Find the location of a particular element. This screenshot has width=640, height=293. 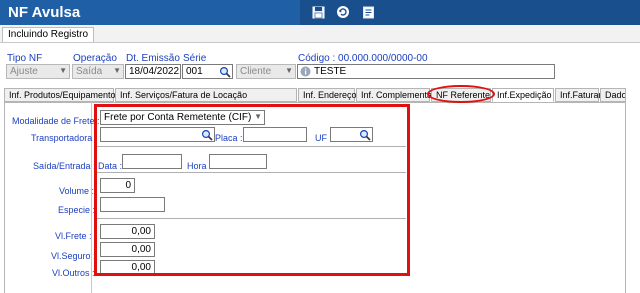

volume-field: 0 is located at coordinates (117, 185).